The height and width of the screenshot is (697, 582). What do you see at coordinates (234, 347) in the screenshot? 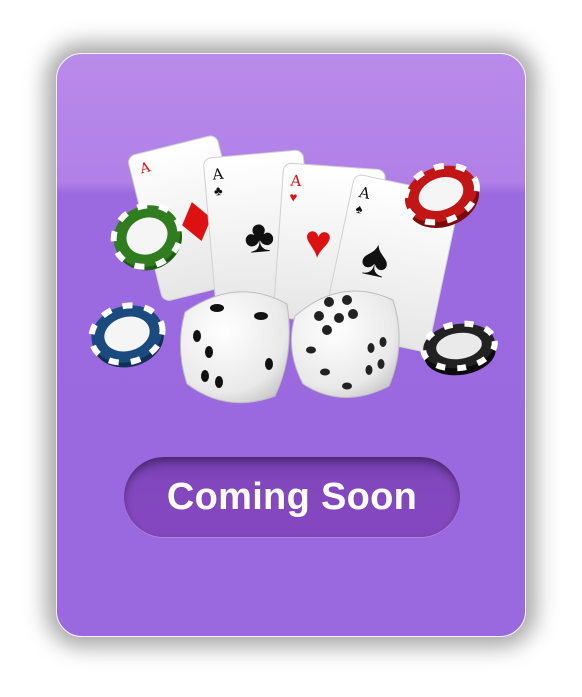
I see `left-die` at bounding box center [234, 347].